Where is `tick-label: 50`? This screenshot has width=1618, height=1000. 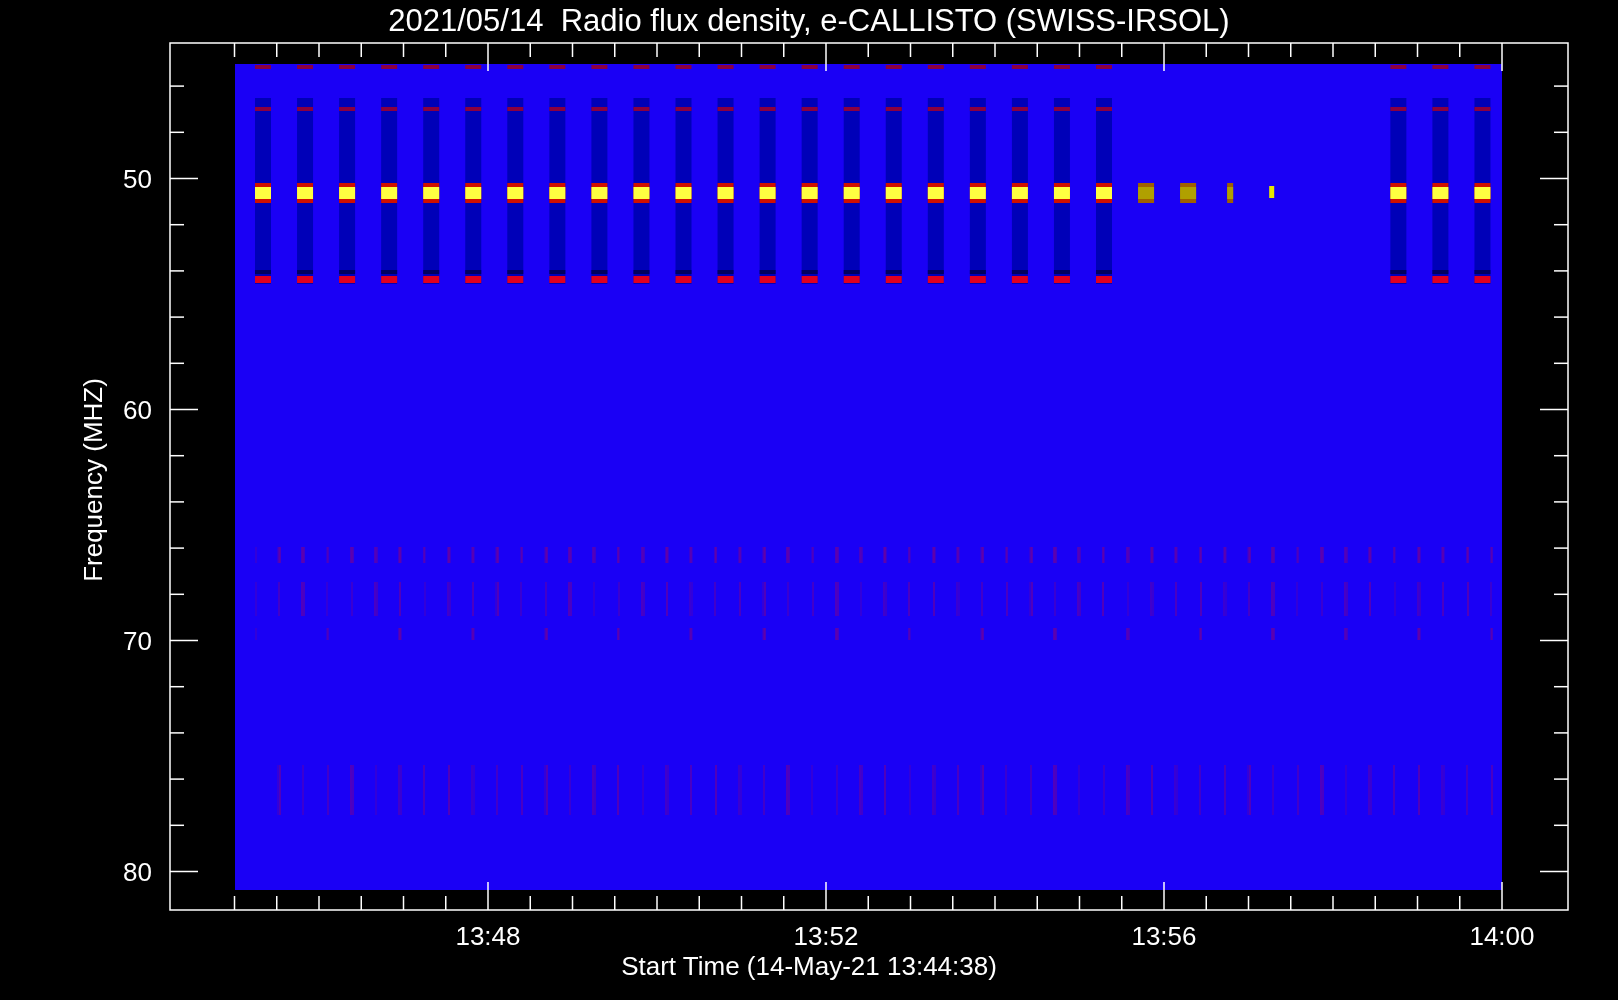
tick-label: 50 is located at coordinates (137, 178).